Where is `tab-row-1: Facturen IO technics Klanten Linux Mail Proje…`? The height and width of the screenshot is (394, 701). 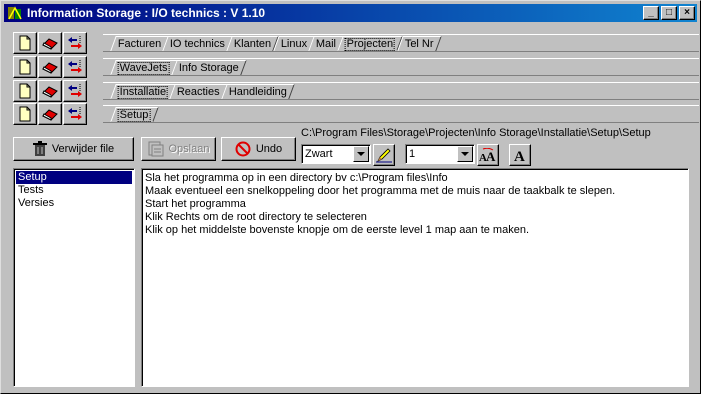 tab-row-1: Facturen IO technics Klanten Linux Mail Proje… is located at coordinates (356, 43).